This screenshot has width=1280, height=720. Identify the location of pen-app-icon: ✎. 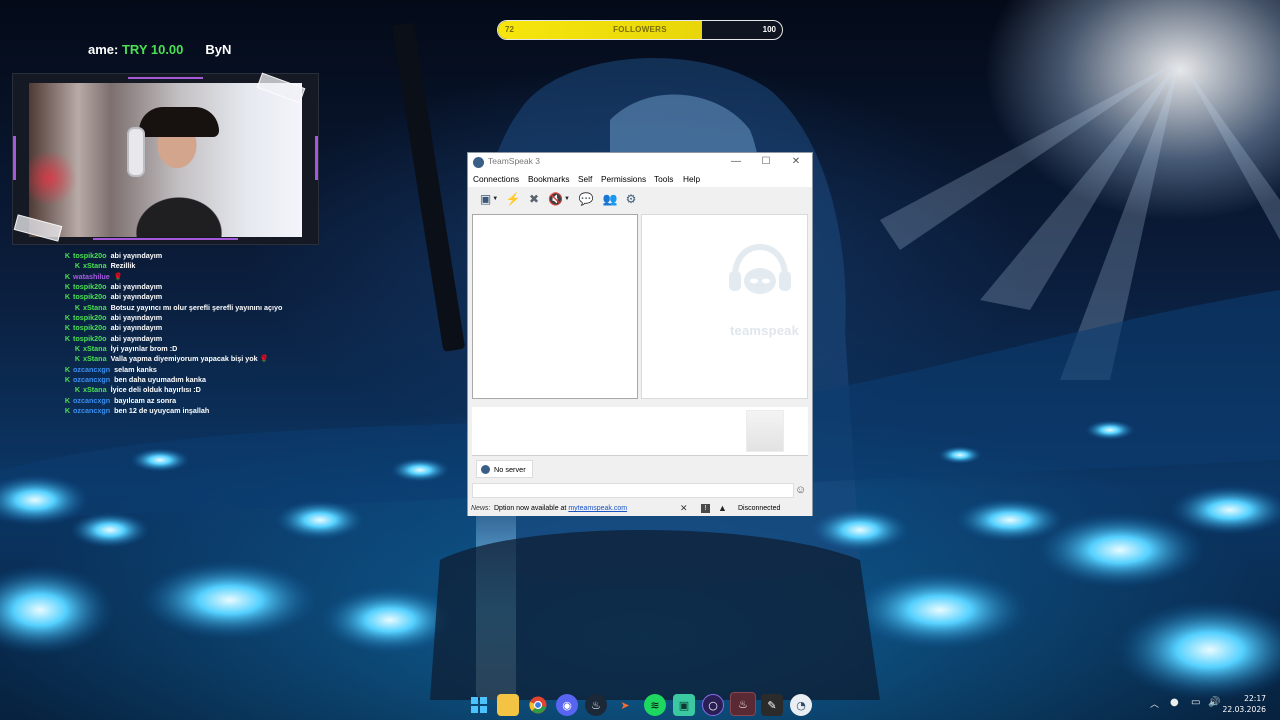
(772, 705).